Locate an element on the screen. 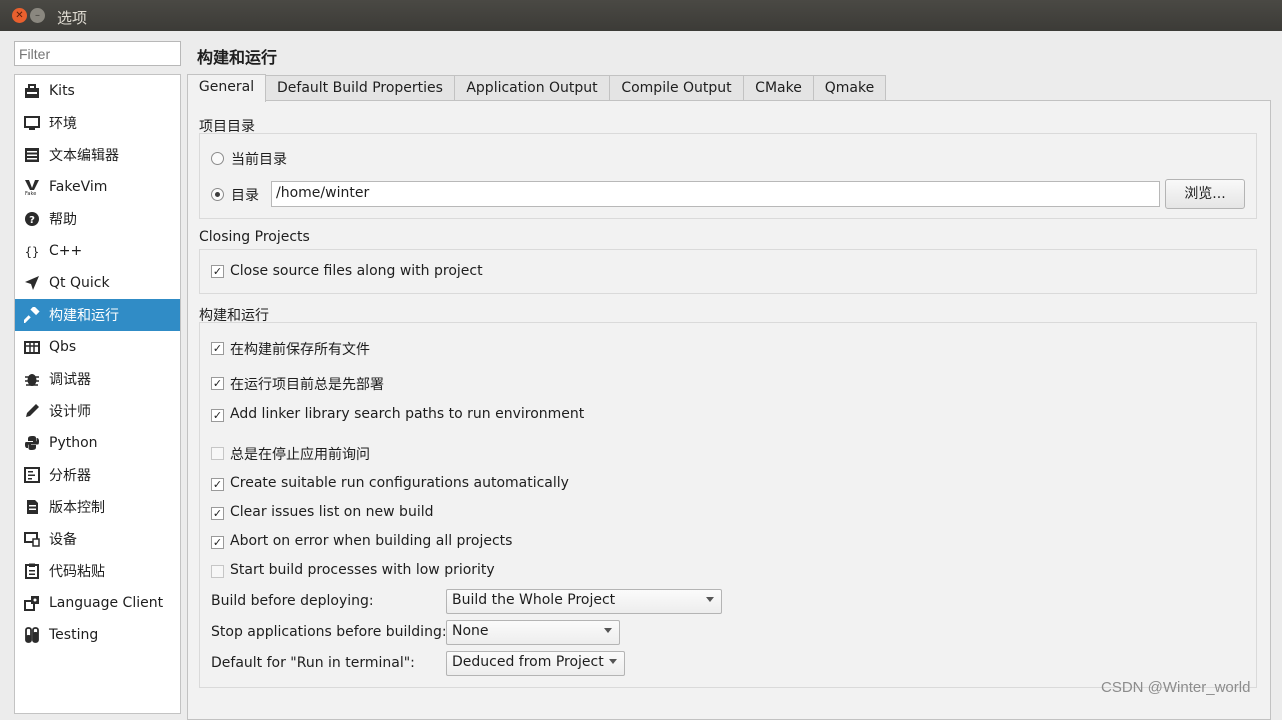  sidebar-item-label: Kits is located at coordinates (62, 91).